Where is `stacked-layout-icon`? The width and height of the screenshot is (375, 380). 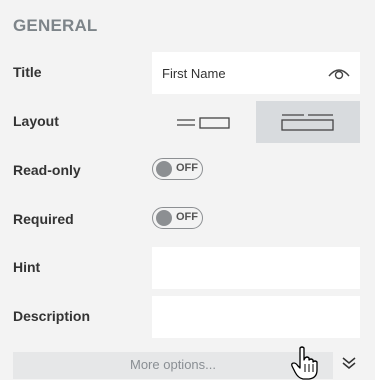 stacked-layout-icon is located at coordinates (307, 122).